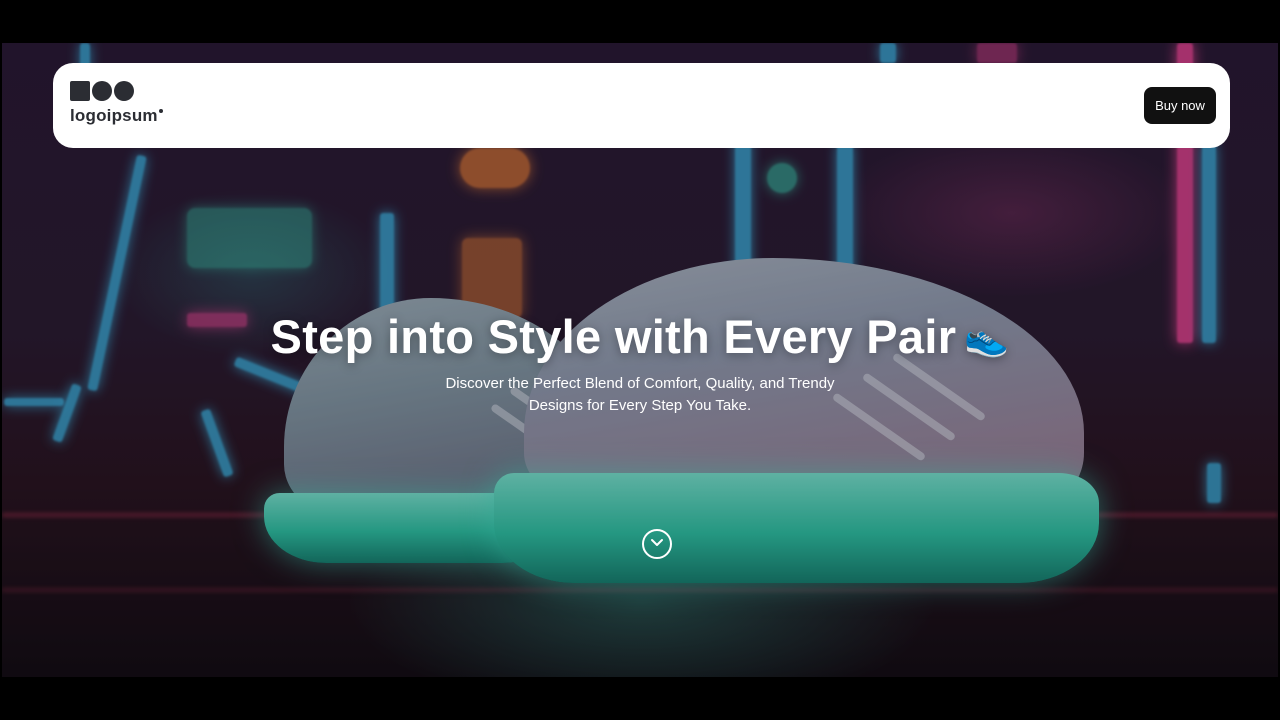 The width and height of the screenshot is (1280, 720). I want to click on hero-title: Step into Style with Every Pair 👟, so click(640, 336).